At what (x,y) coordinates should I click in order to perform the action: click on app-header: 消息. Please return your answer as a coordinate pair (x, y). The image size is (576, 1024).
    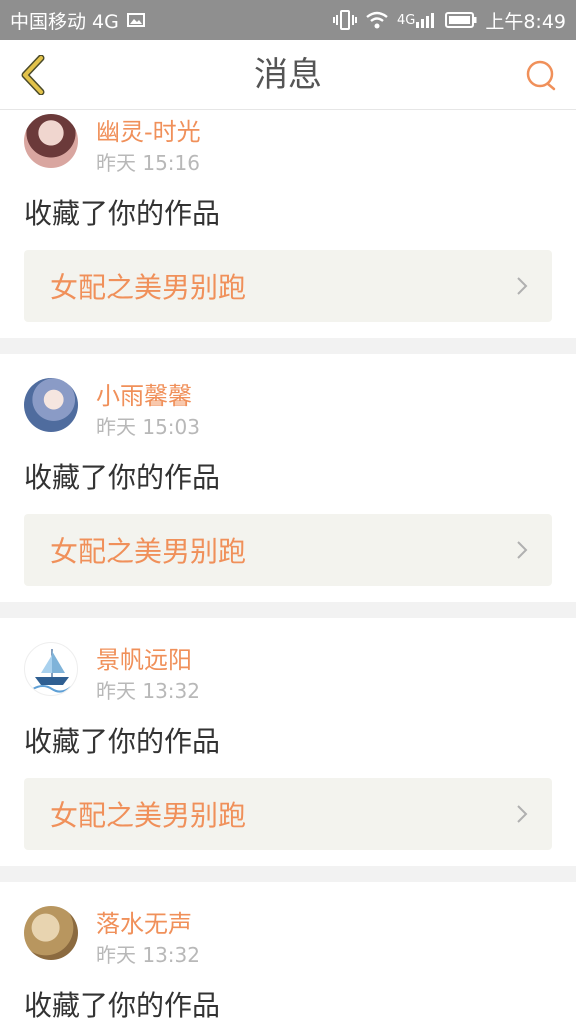
    Looking at the image, I should click on (288, 75).